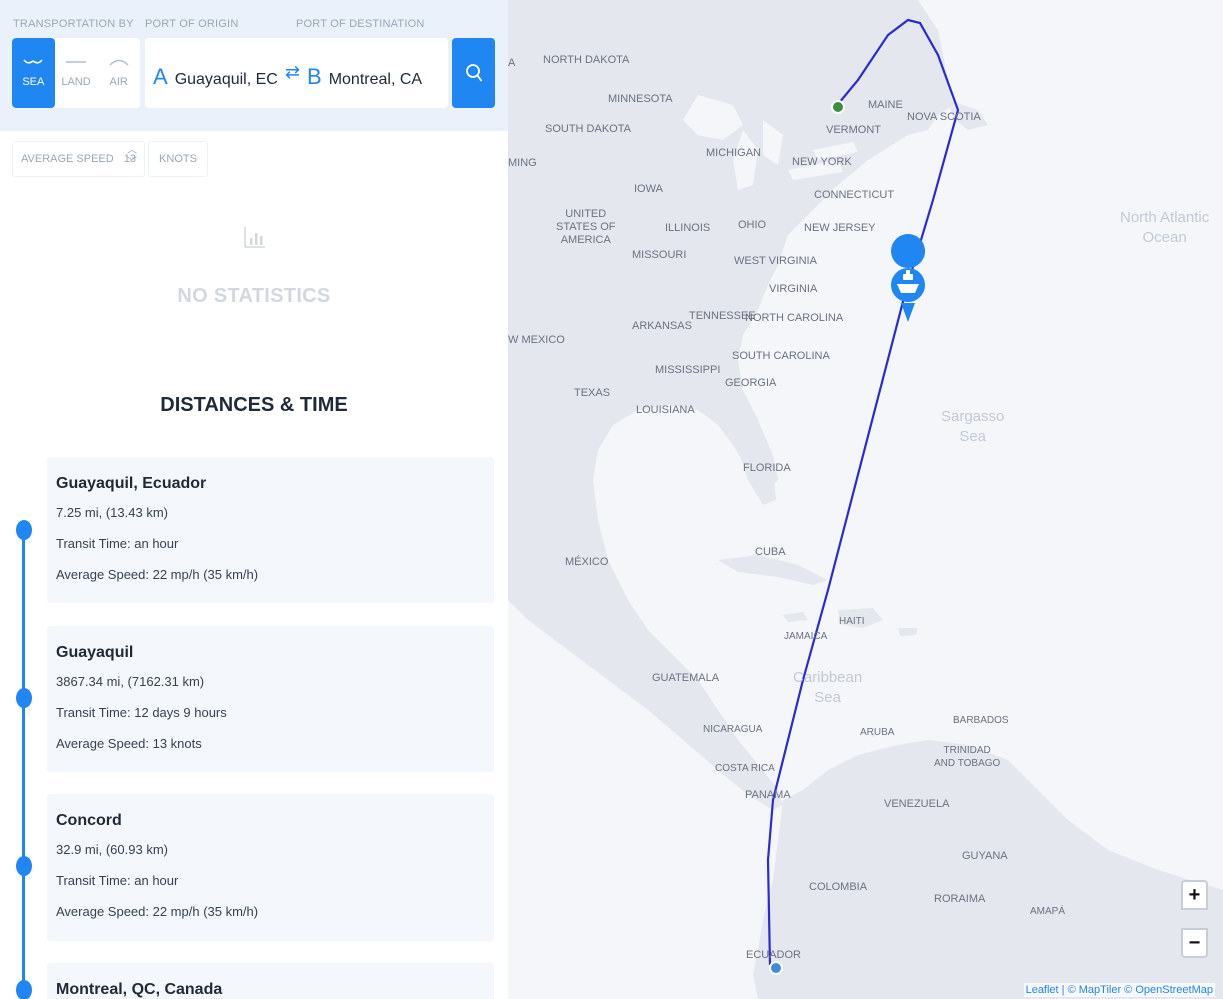 The height and width of the screenshot is (999, 1223). What do you see at coordinates (781, 356) in the screenshot?
I see `map-label: SOUTH CAROLINA` at bounding box center [781, 356].